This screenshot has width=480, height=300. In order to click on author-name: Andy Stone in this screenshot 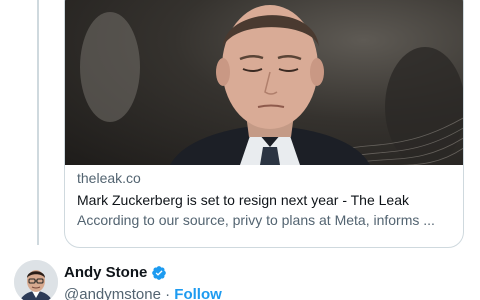, I will do `click(105, 273)`.